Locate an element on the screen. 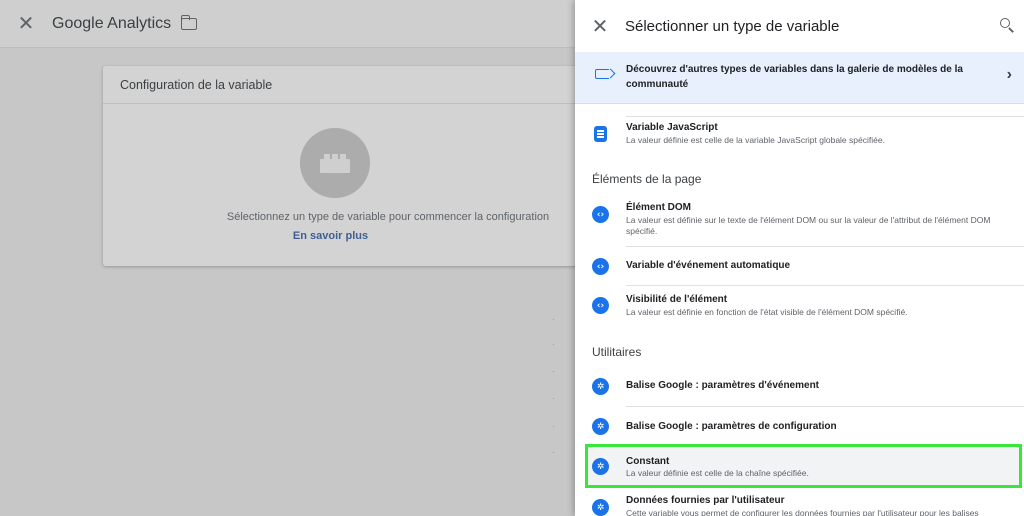  item-name: Élément DOM is located at coordinates (659, 207).